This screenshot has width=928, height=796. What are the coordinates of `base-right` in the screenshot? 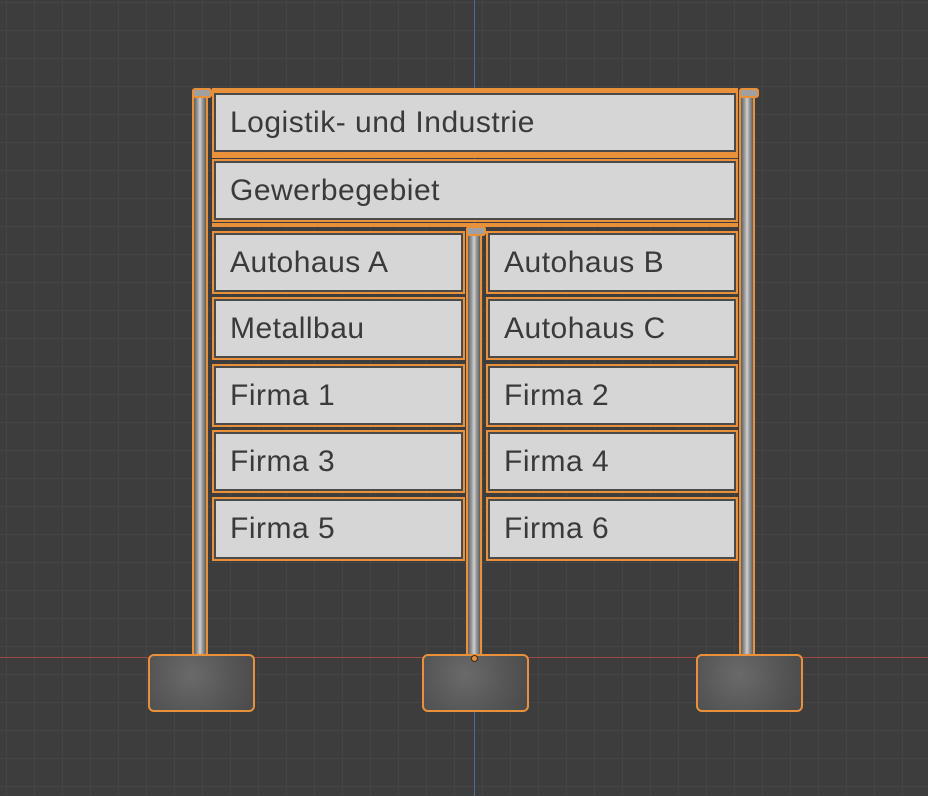 It's located at (749, 683).